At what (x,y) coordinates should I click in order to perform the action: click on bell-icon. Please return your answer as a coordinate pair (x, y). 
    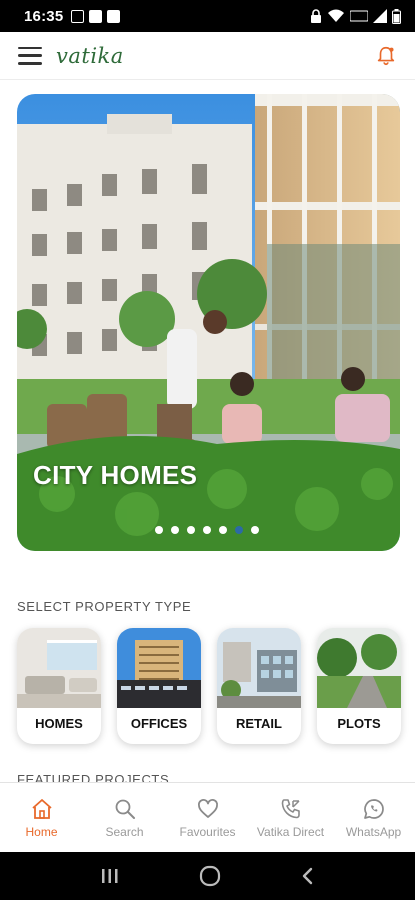
    Looking at the image, I should click on (386, 56).